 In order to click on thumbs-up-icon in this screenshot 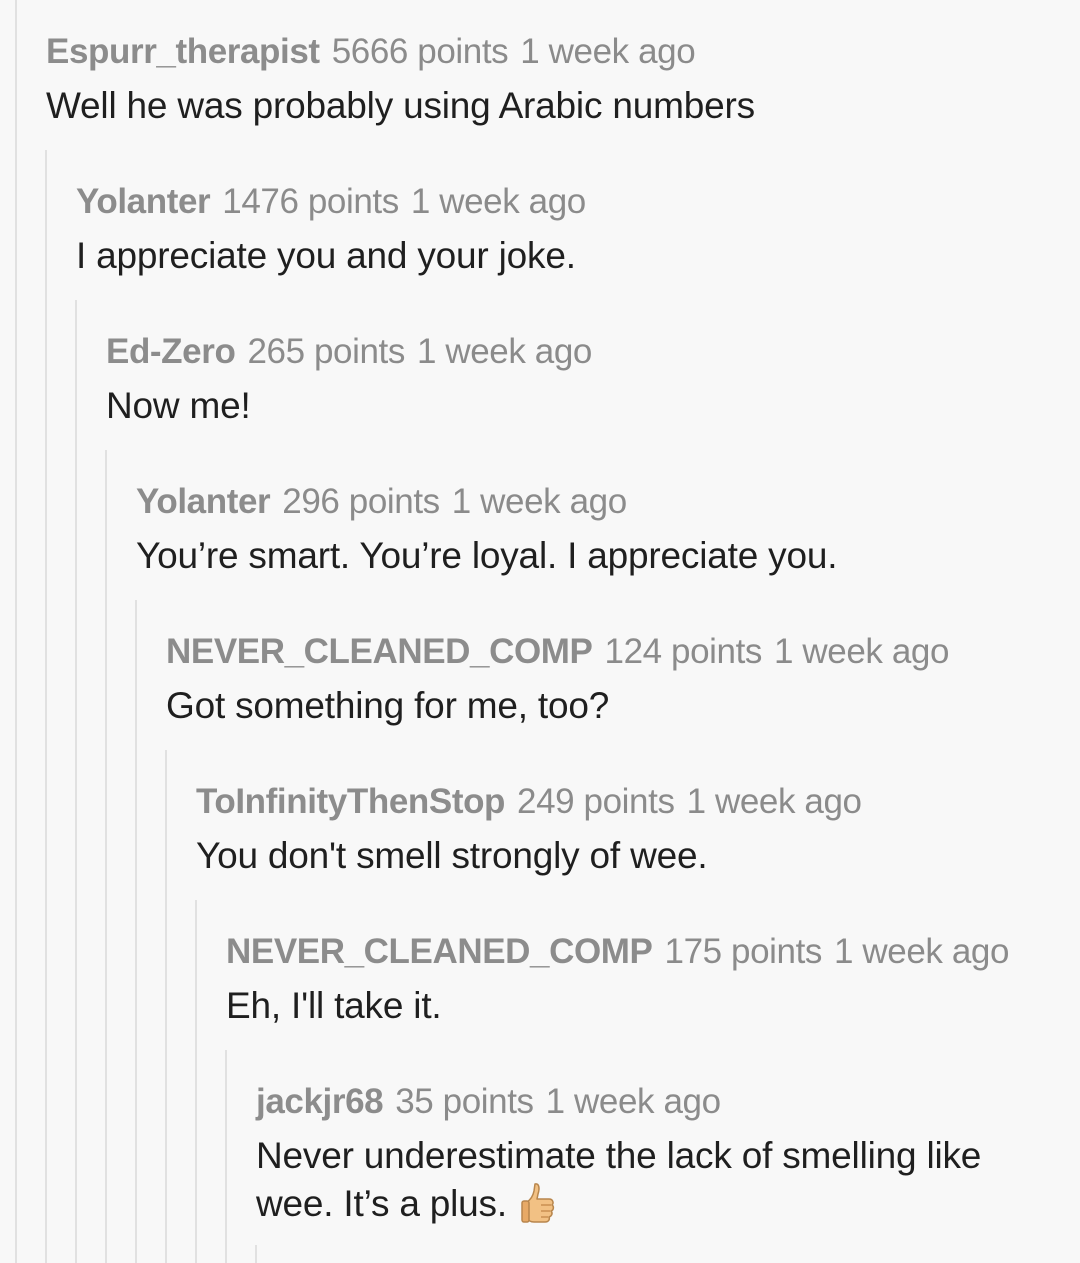, I will do `click(539, 1203)`.